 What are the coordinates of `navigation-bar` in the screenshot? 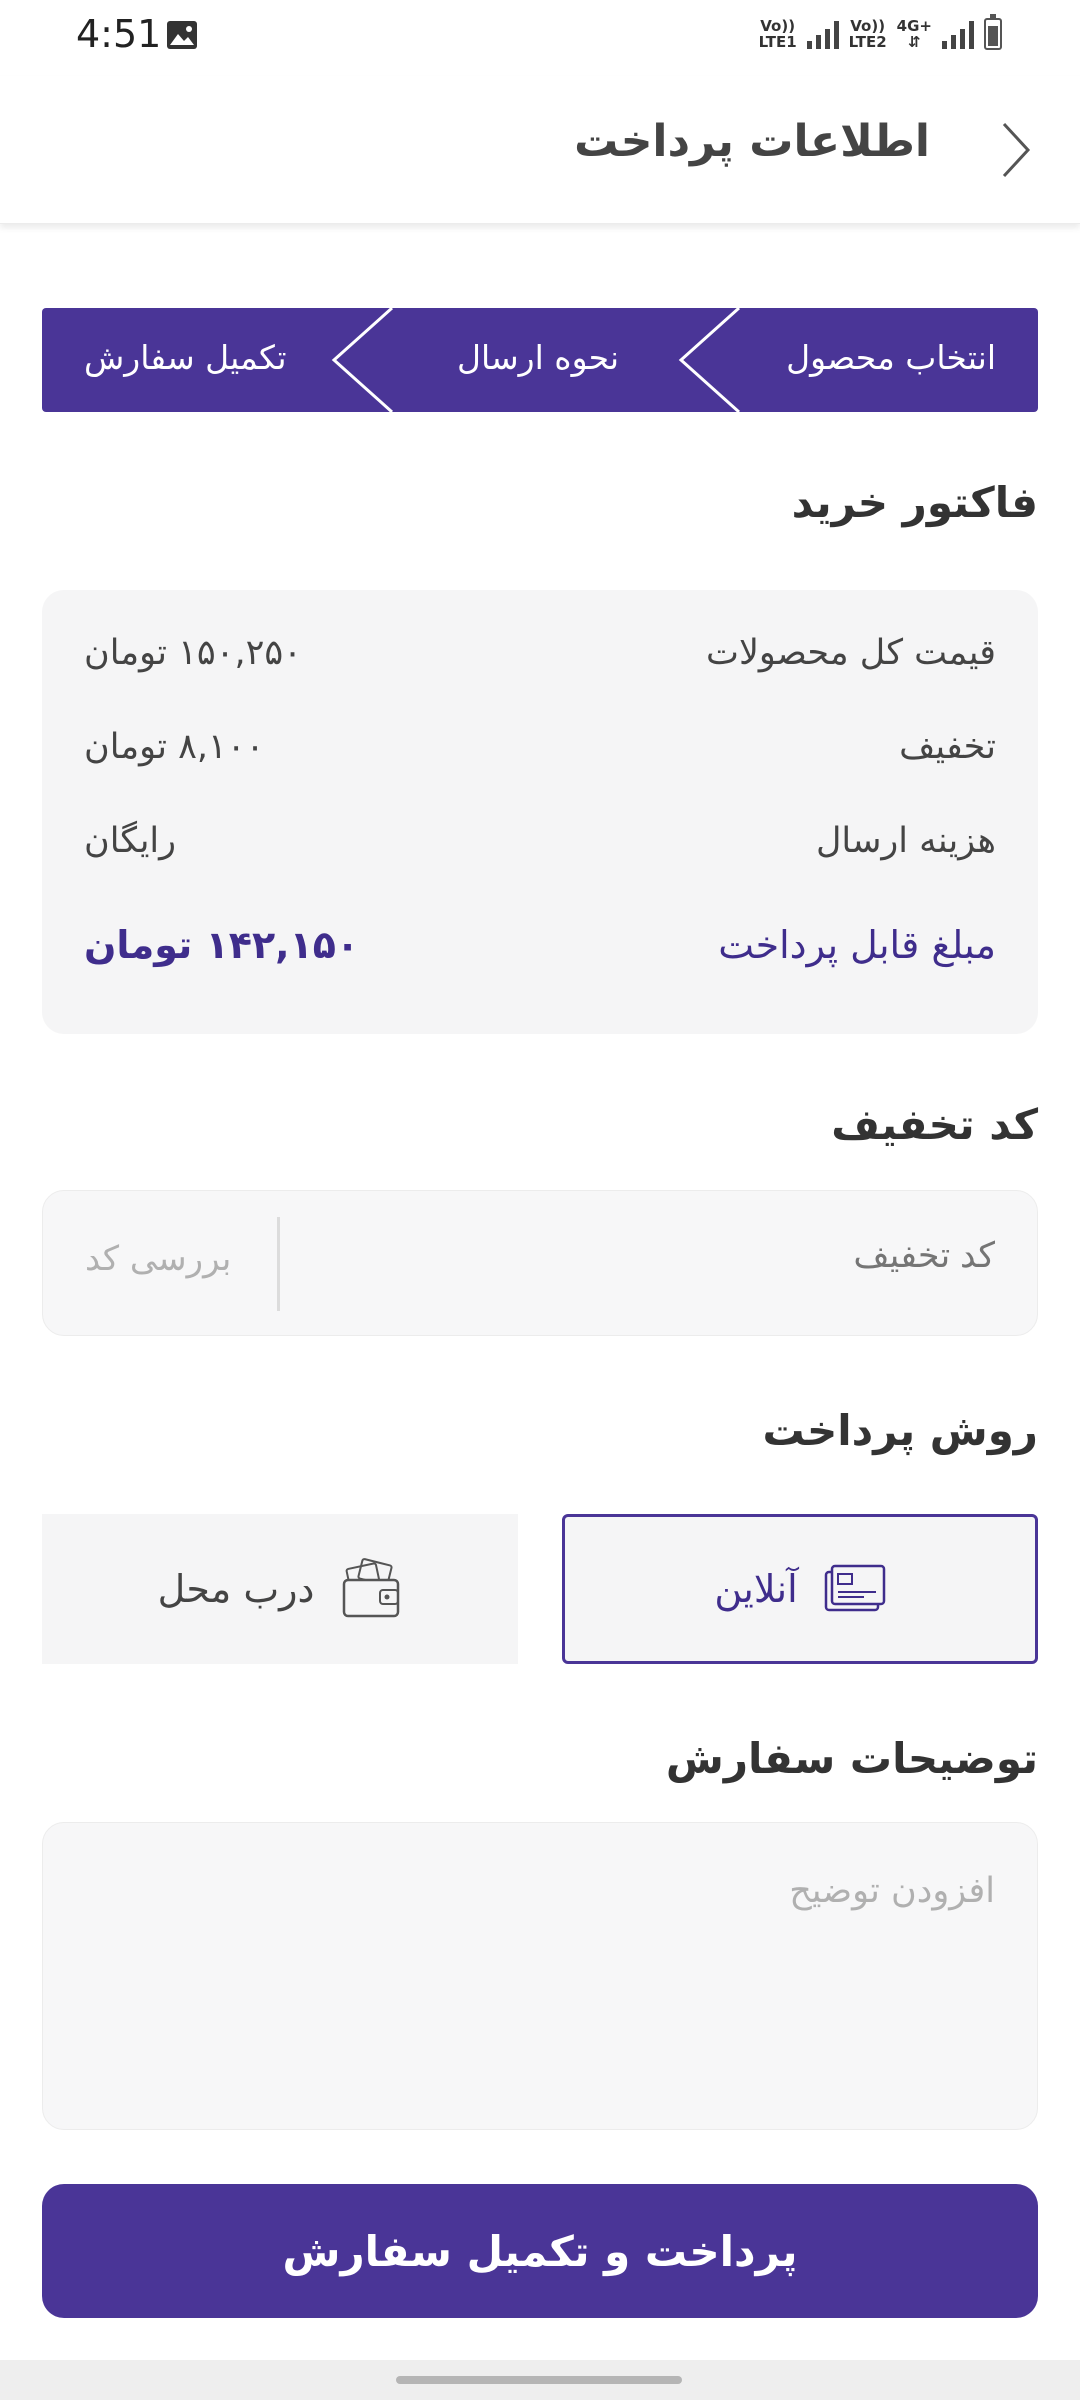 It's located at (540, 2380).